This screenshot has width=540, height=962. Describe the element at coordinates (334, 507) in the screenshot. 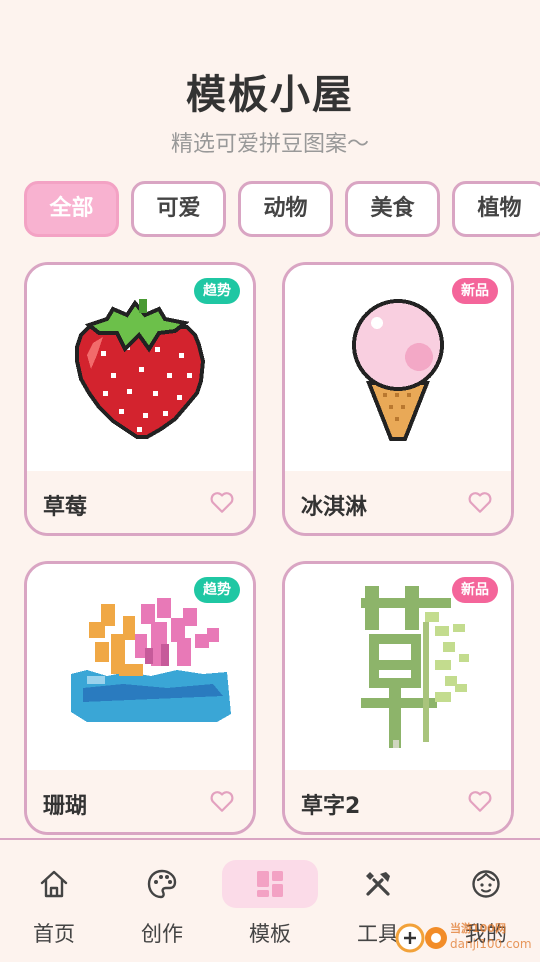

I see `card-title: 冰淇淋` at that location.